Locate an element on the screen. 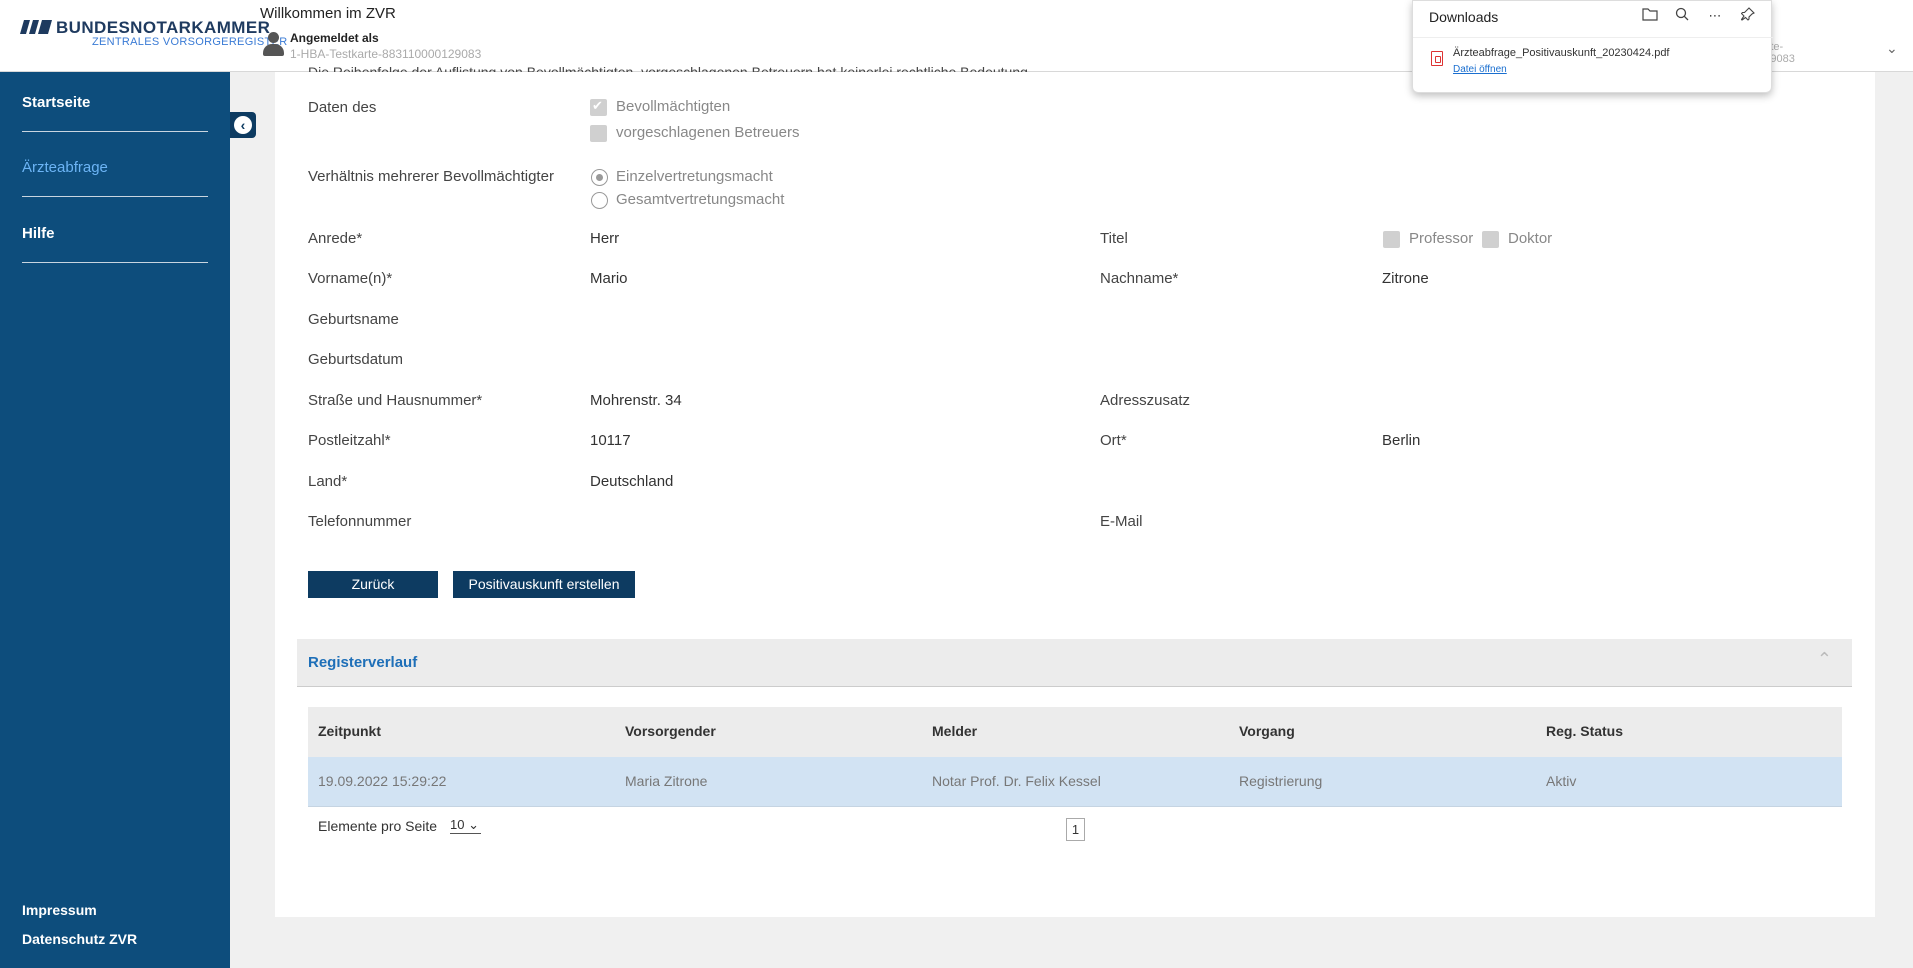 The image size is (1913, 968). registerverlauf-title: Registerverlauf is located at coordinates (363, 662).